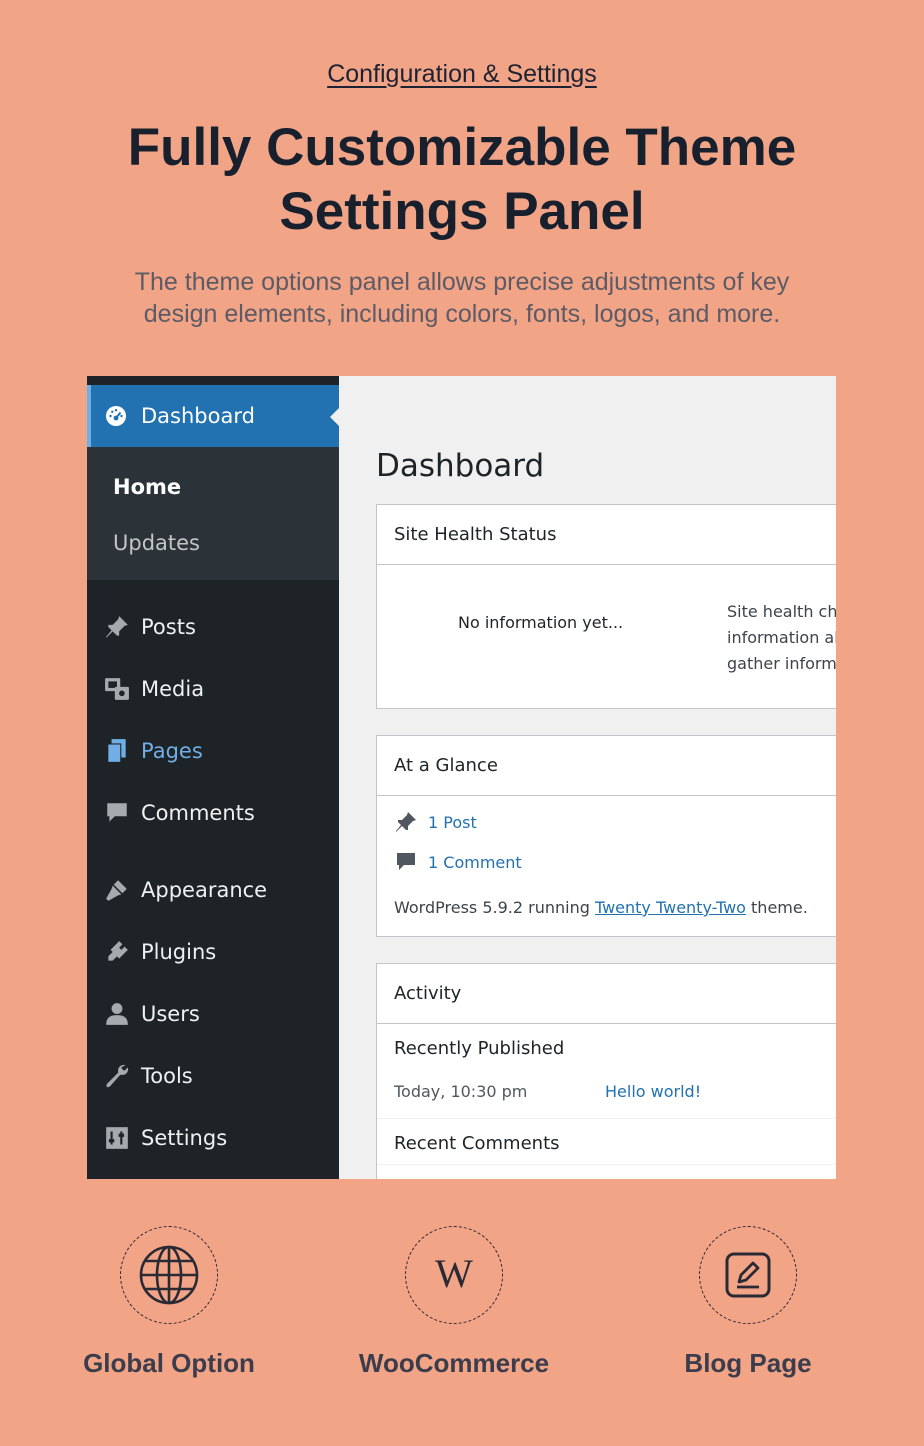  I want to click on site-health-heading: Site Health Status, so click(606, 535).